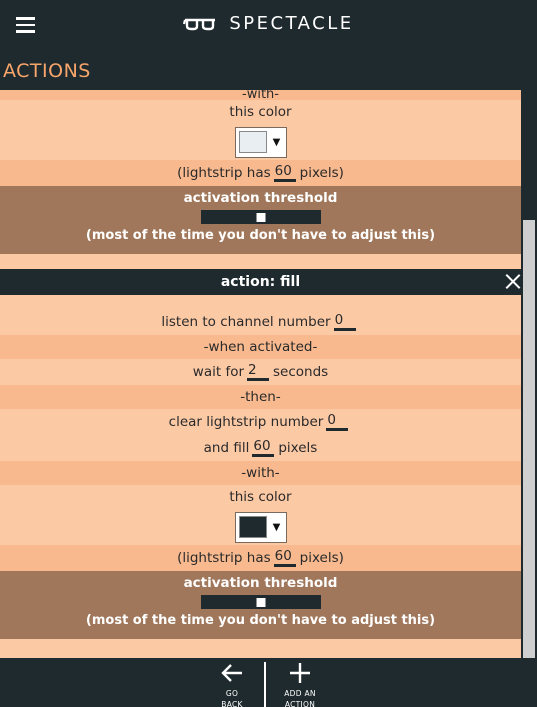  Describe the element at coordinates (284, 173) in the screenshot. I see `prev-lightstrip-pixels-input: 60` at that location.